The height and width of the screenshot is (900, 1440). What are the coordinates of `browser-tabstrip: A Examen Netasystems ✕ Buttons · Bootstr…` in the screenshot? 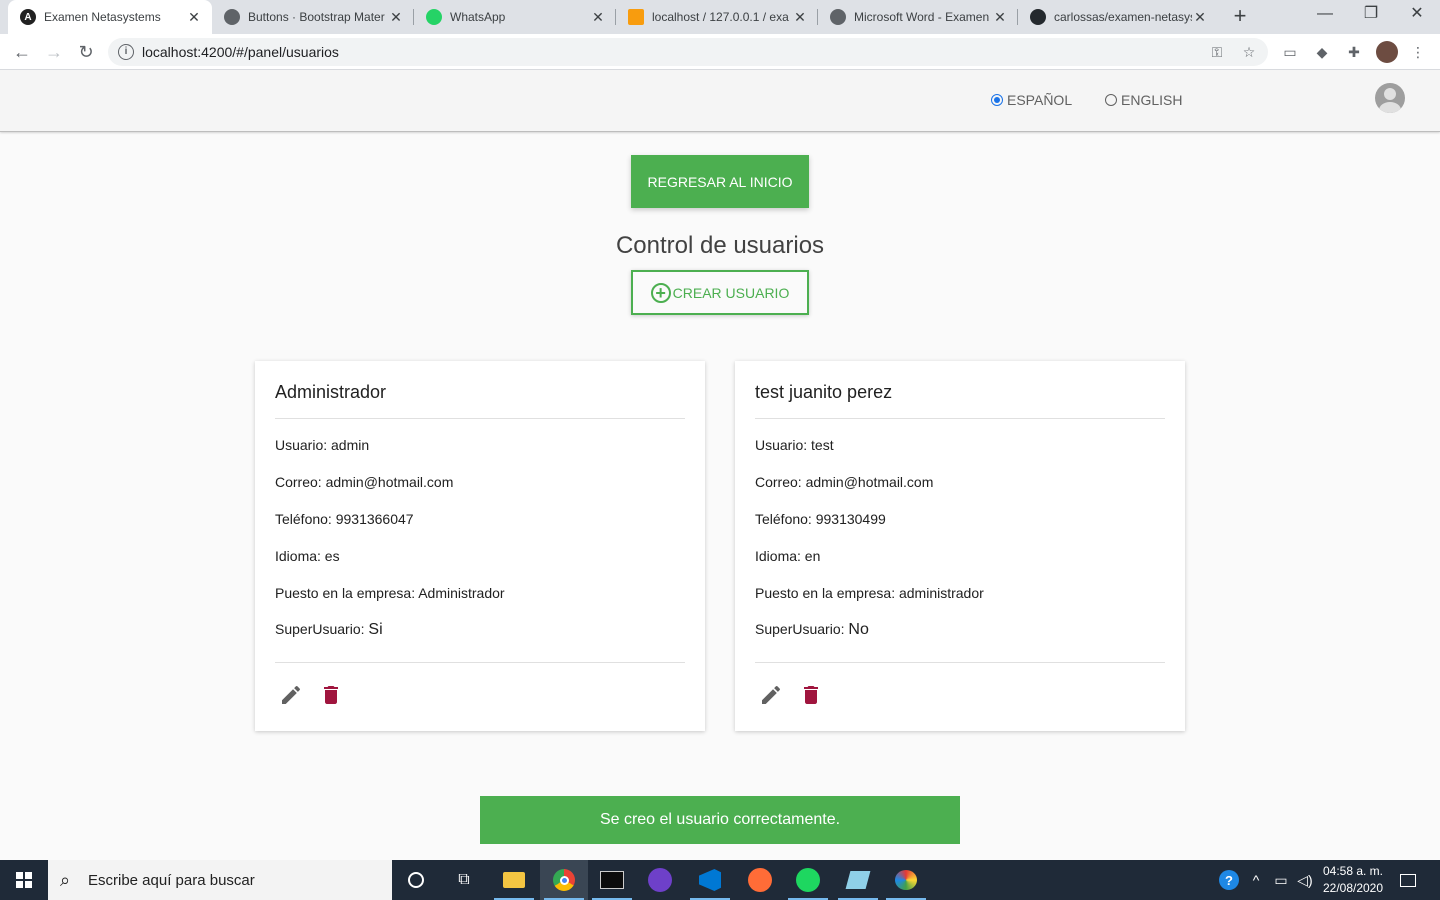 It's located at (720, 17).